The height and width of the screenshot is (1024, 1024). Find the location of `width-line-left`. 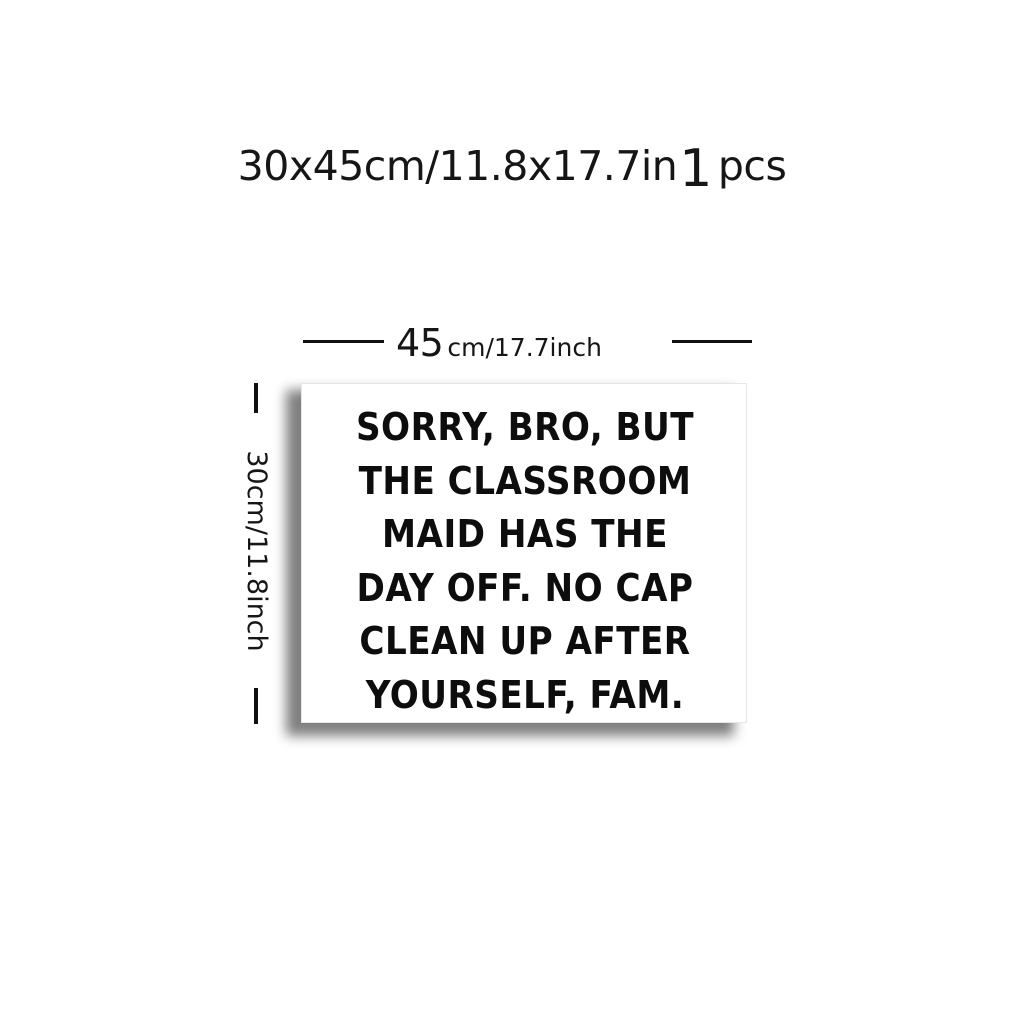

width-line-left is located at coordinates (343, 341).